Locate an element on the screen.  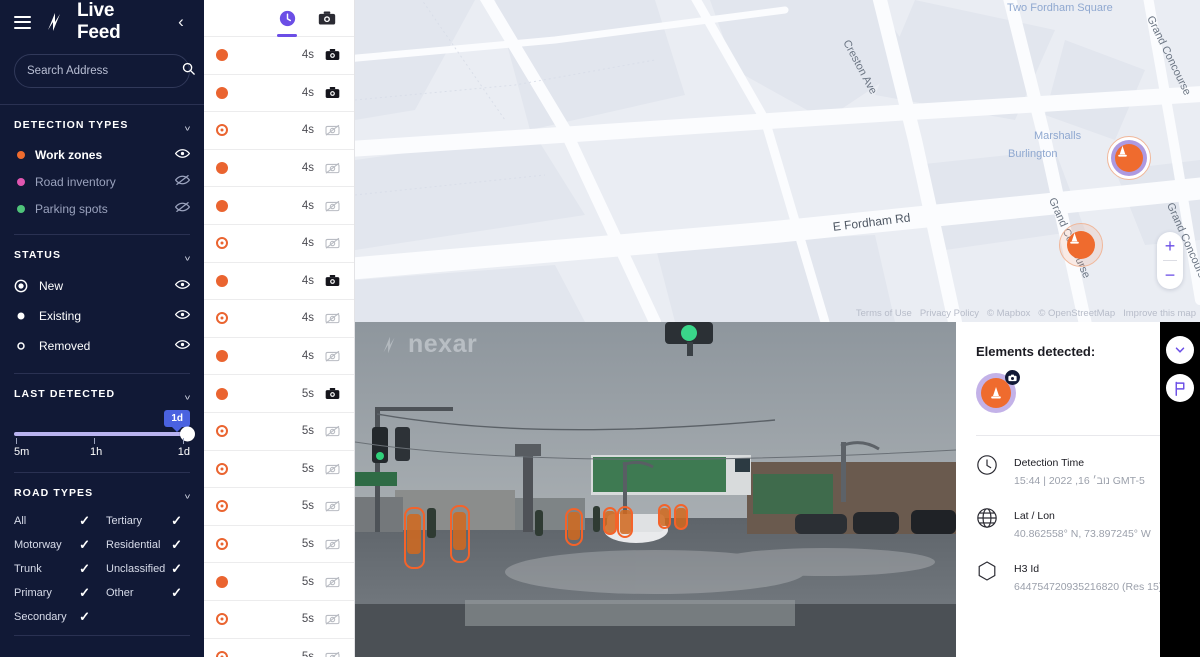
attrib-openstreetmap: © OpenStreetMap is located at coordinates (1076, 313).